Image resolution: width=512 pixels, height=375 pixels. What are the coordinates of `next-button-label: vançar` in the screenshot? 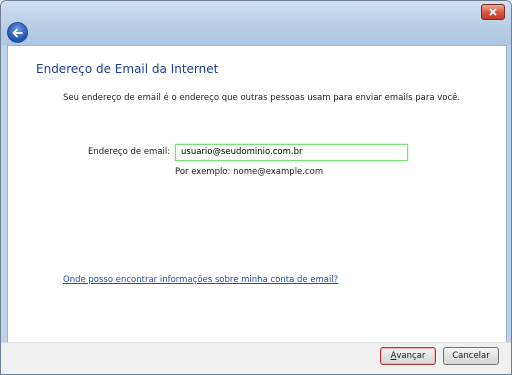 It's located at (411, 356).